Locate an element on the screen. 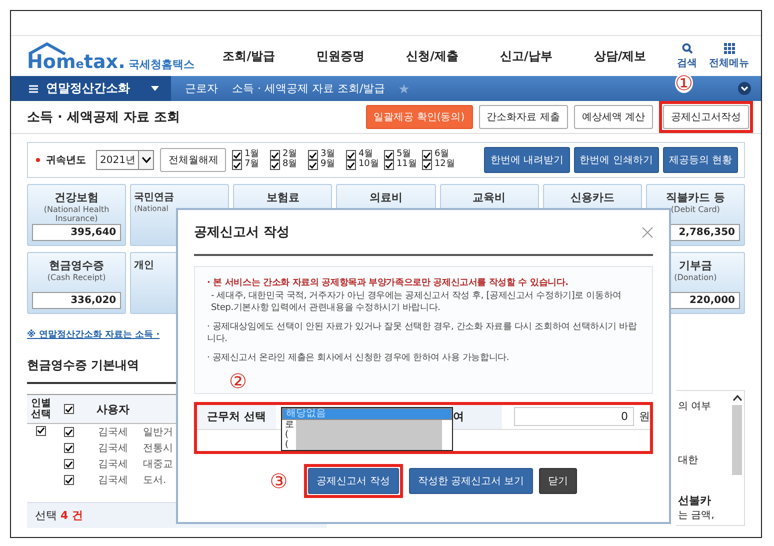 Image resolution: width=774 pixels, height=546 pixels. month-label: 7월 is located at coordinates (252, 165).